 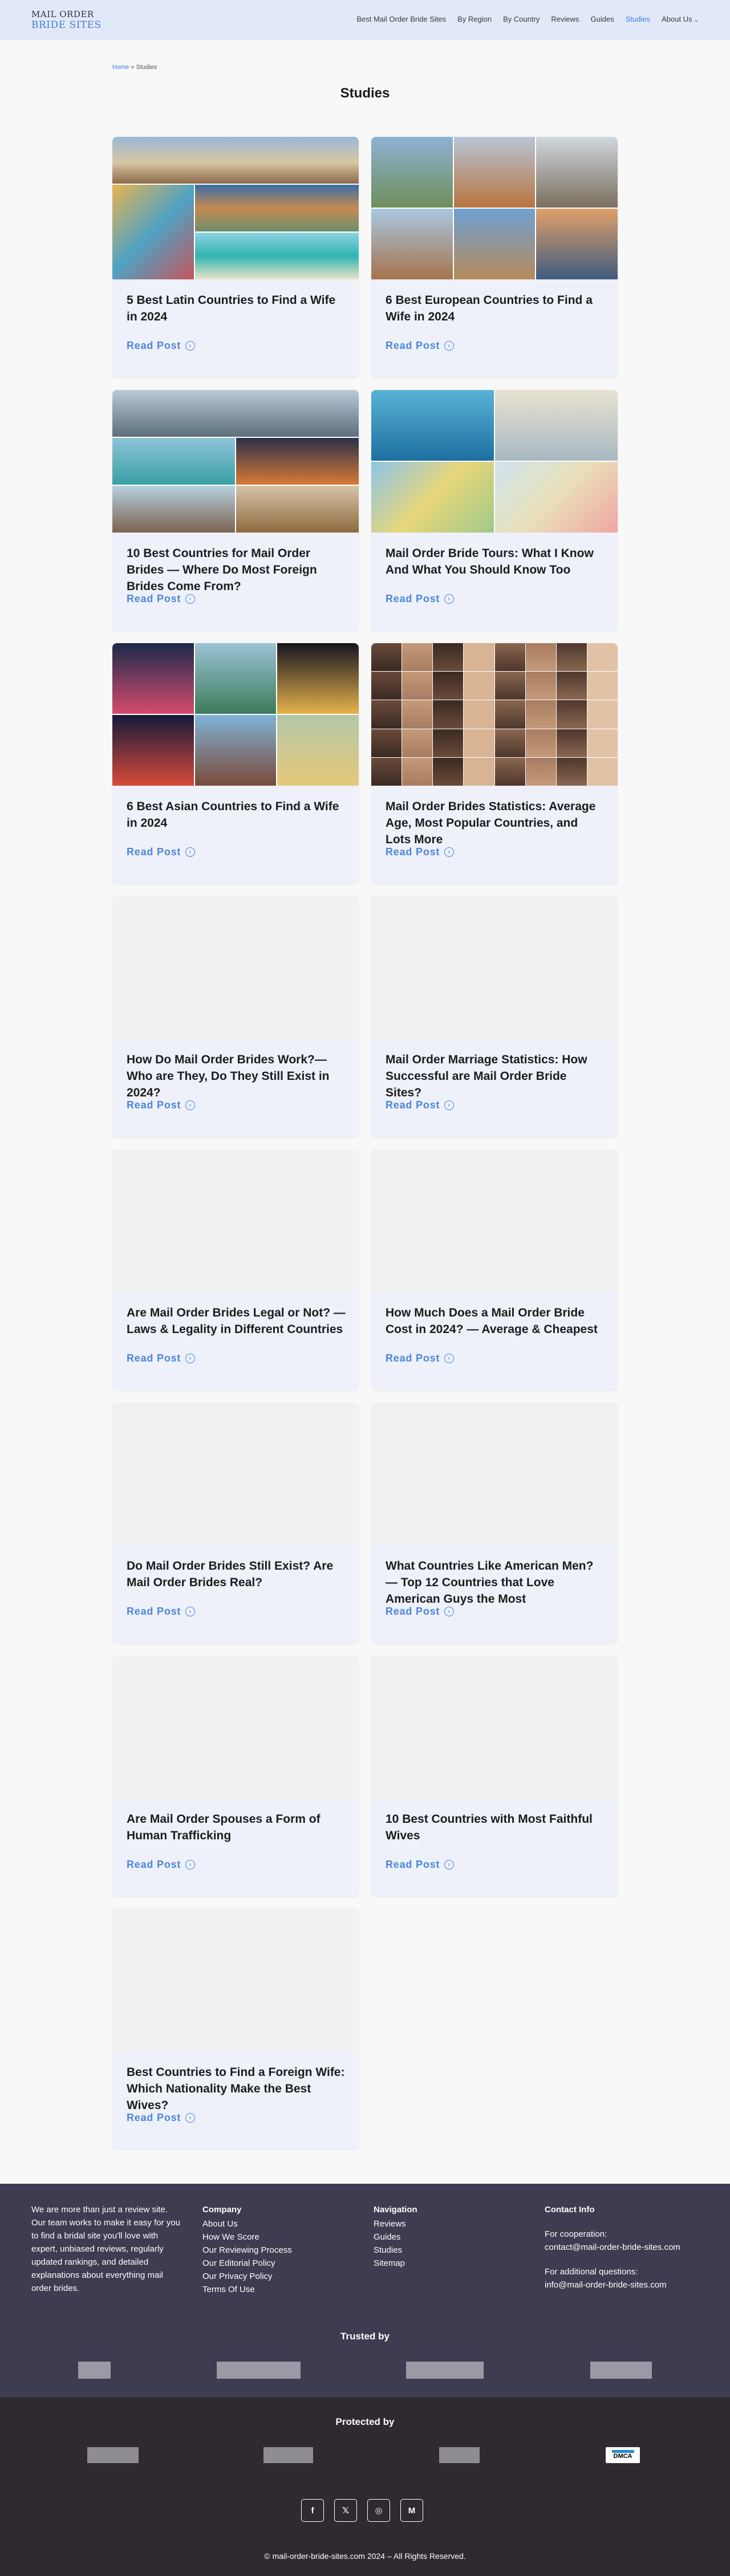 What do you see at coordinates (74, 20) in the screenshot?
I see `site-logo: MAIL ORDER BRIDE SITES` at bounding box center [74, 20].